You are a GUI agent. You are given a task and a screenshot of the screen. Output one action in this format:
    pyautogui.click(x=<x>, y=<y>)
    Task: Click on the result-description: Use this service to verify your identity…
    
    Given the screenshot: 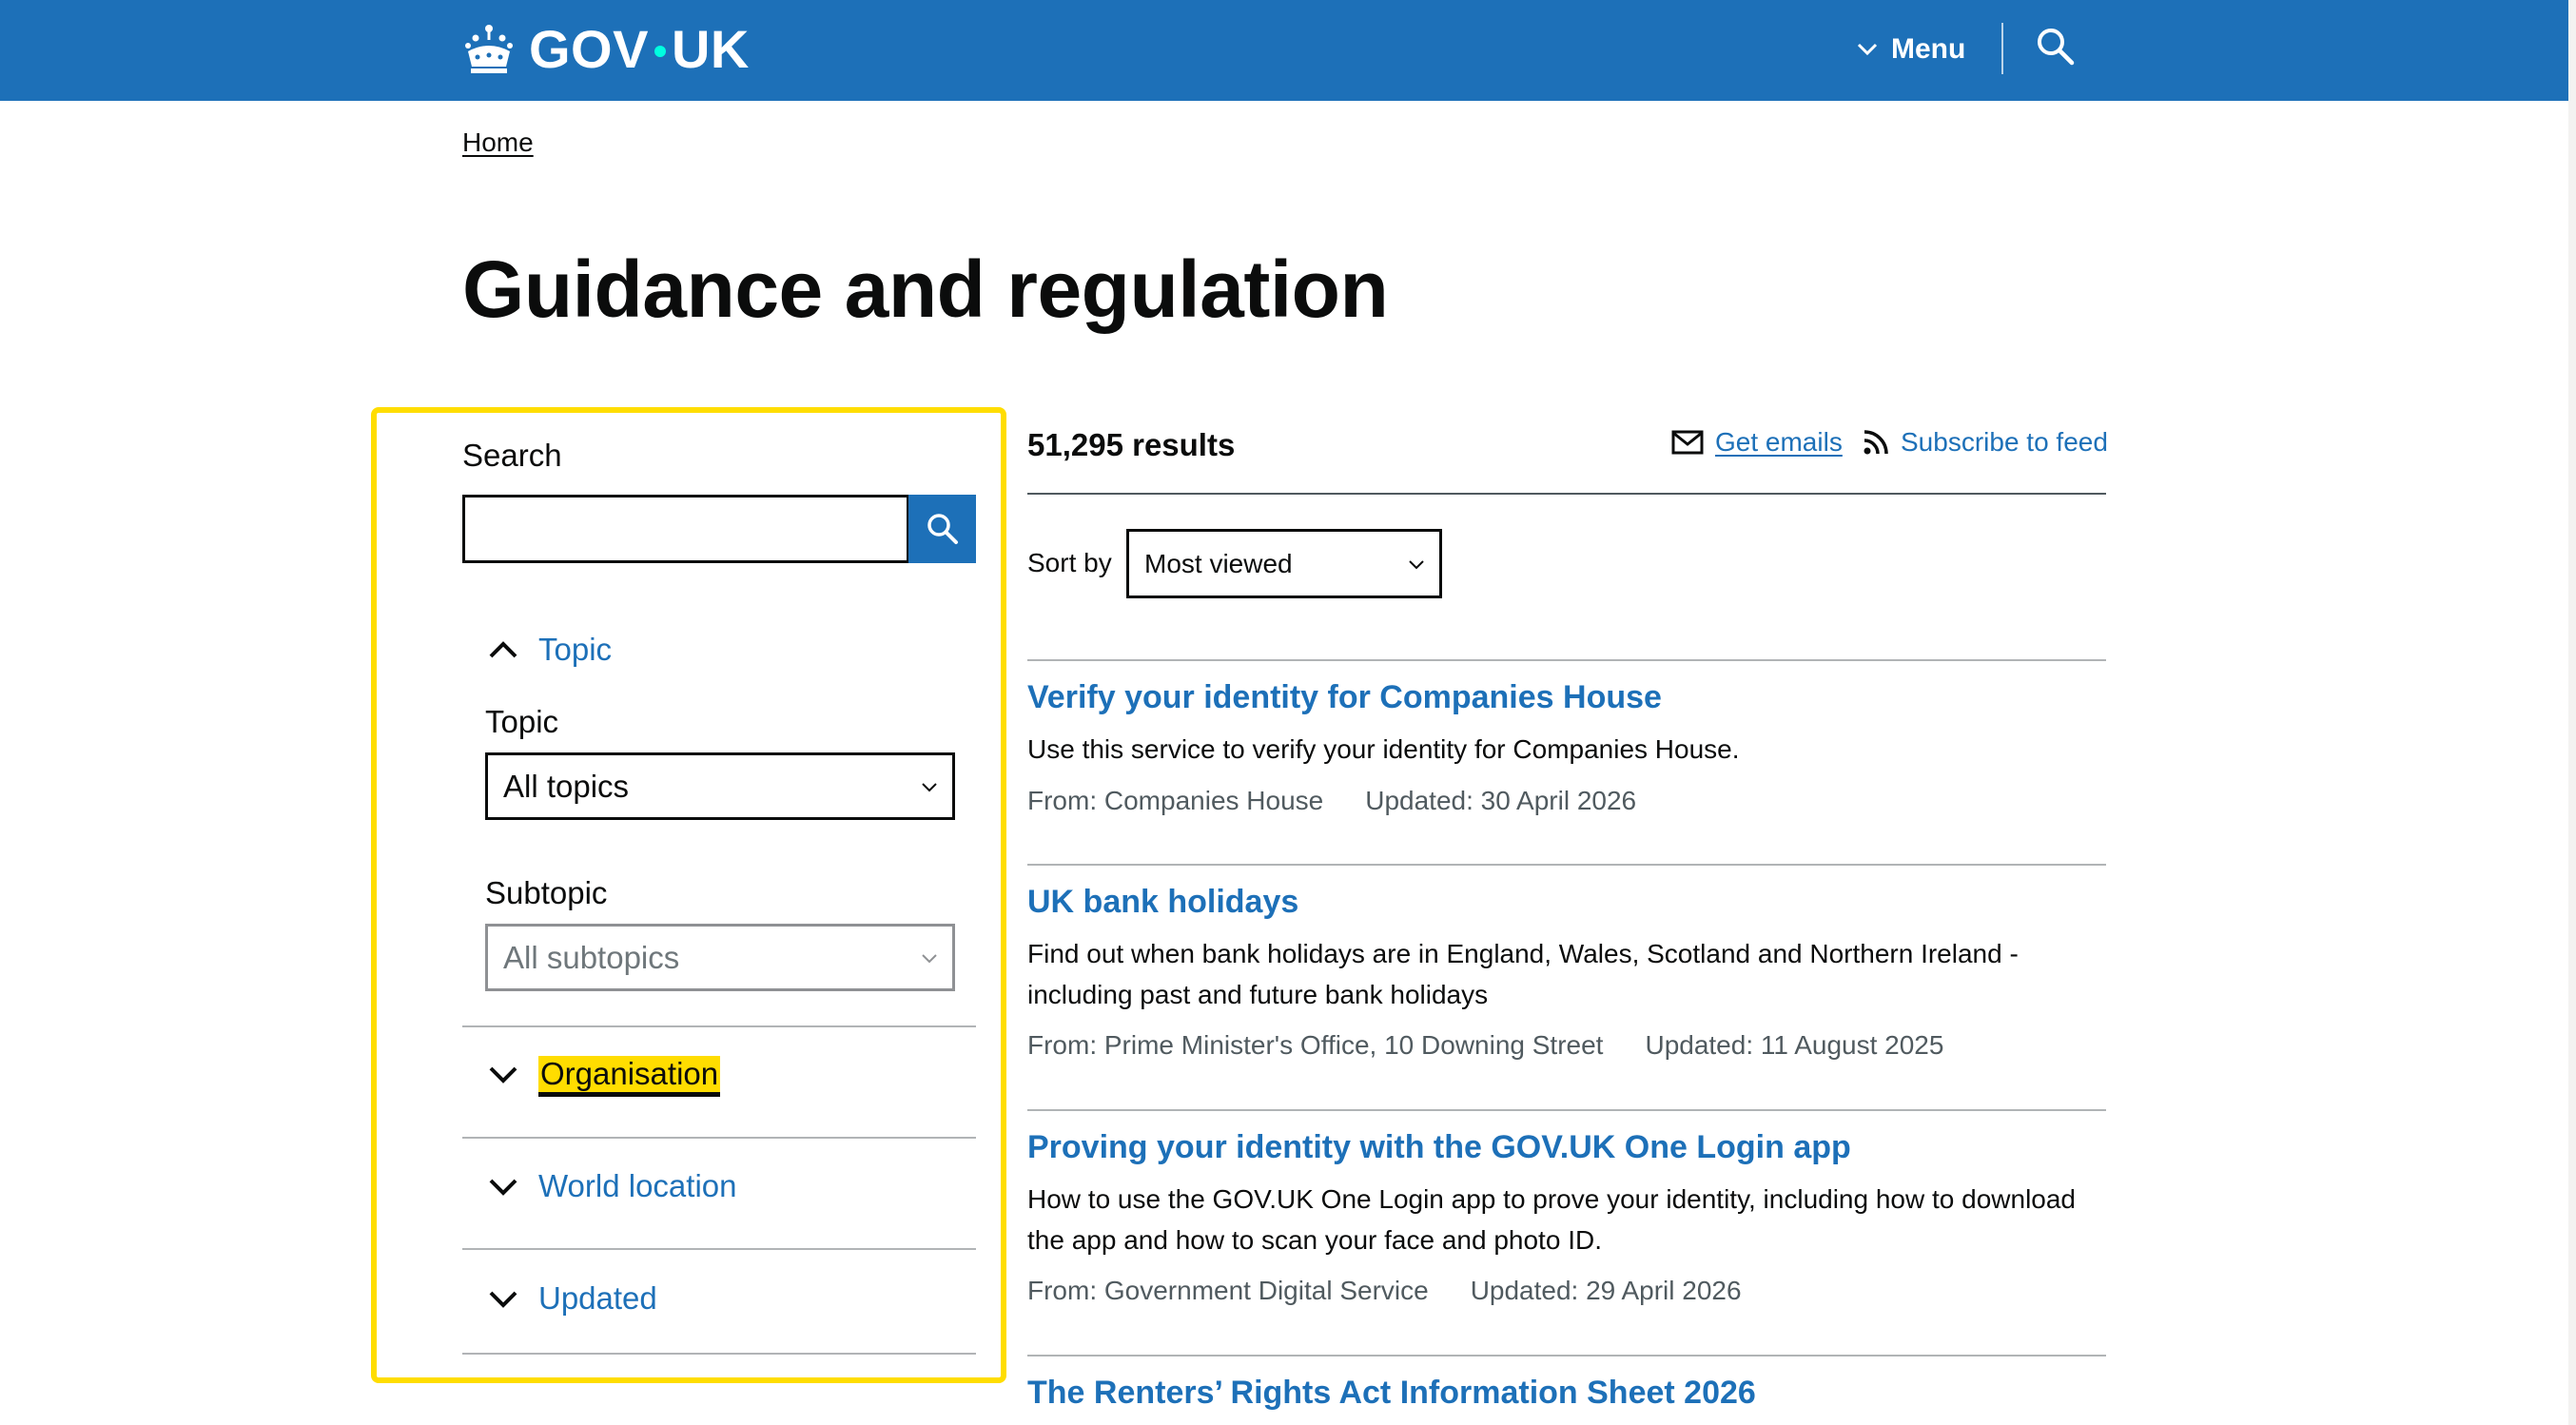 What is the action you would take?
    pyautogui.click(x=1384, y=749)
    